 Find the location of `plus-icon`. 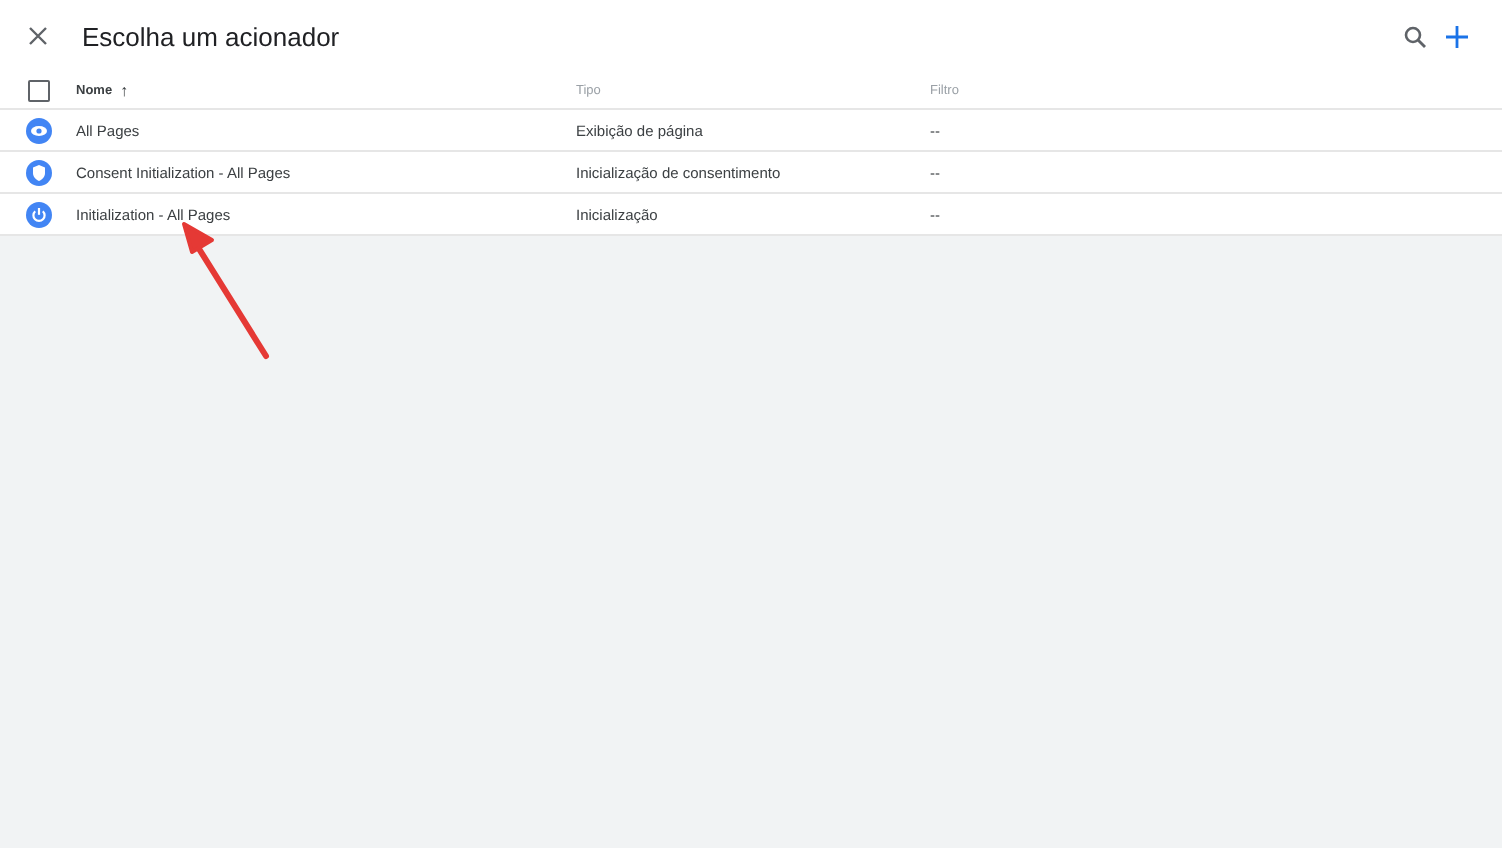

plus-icon is located at coordinates (1457, 36).